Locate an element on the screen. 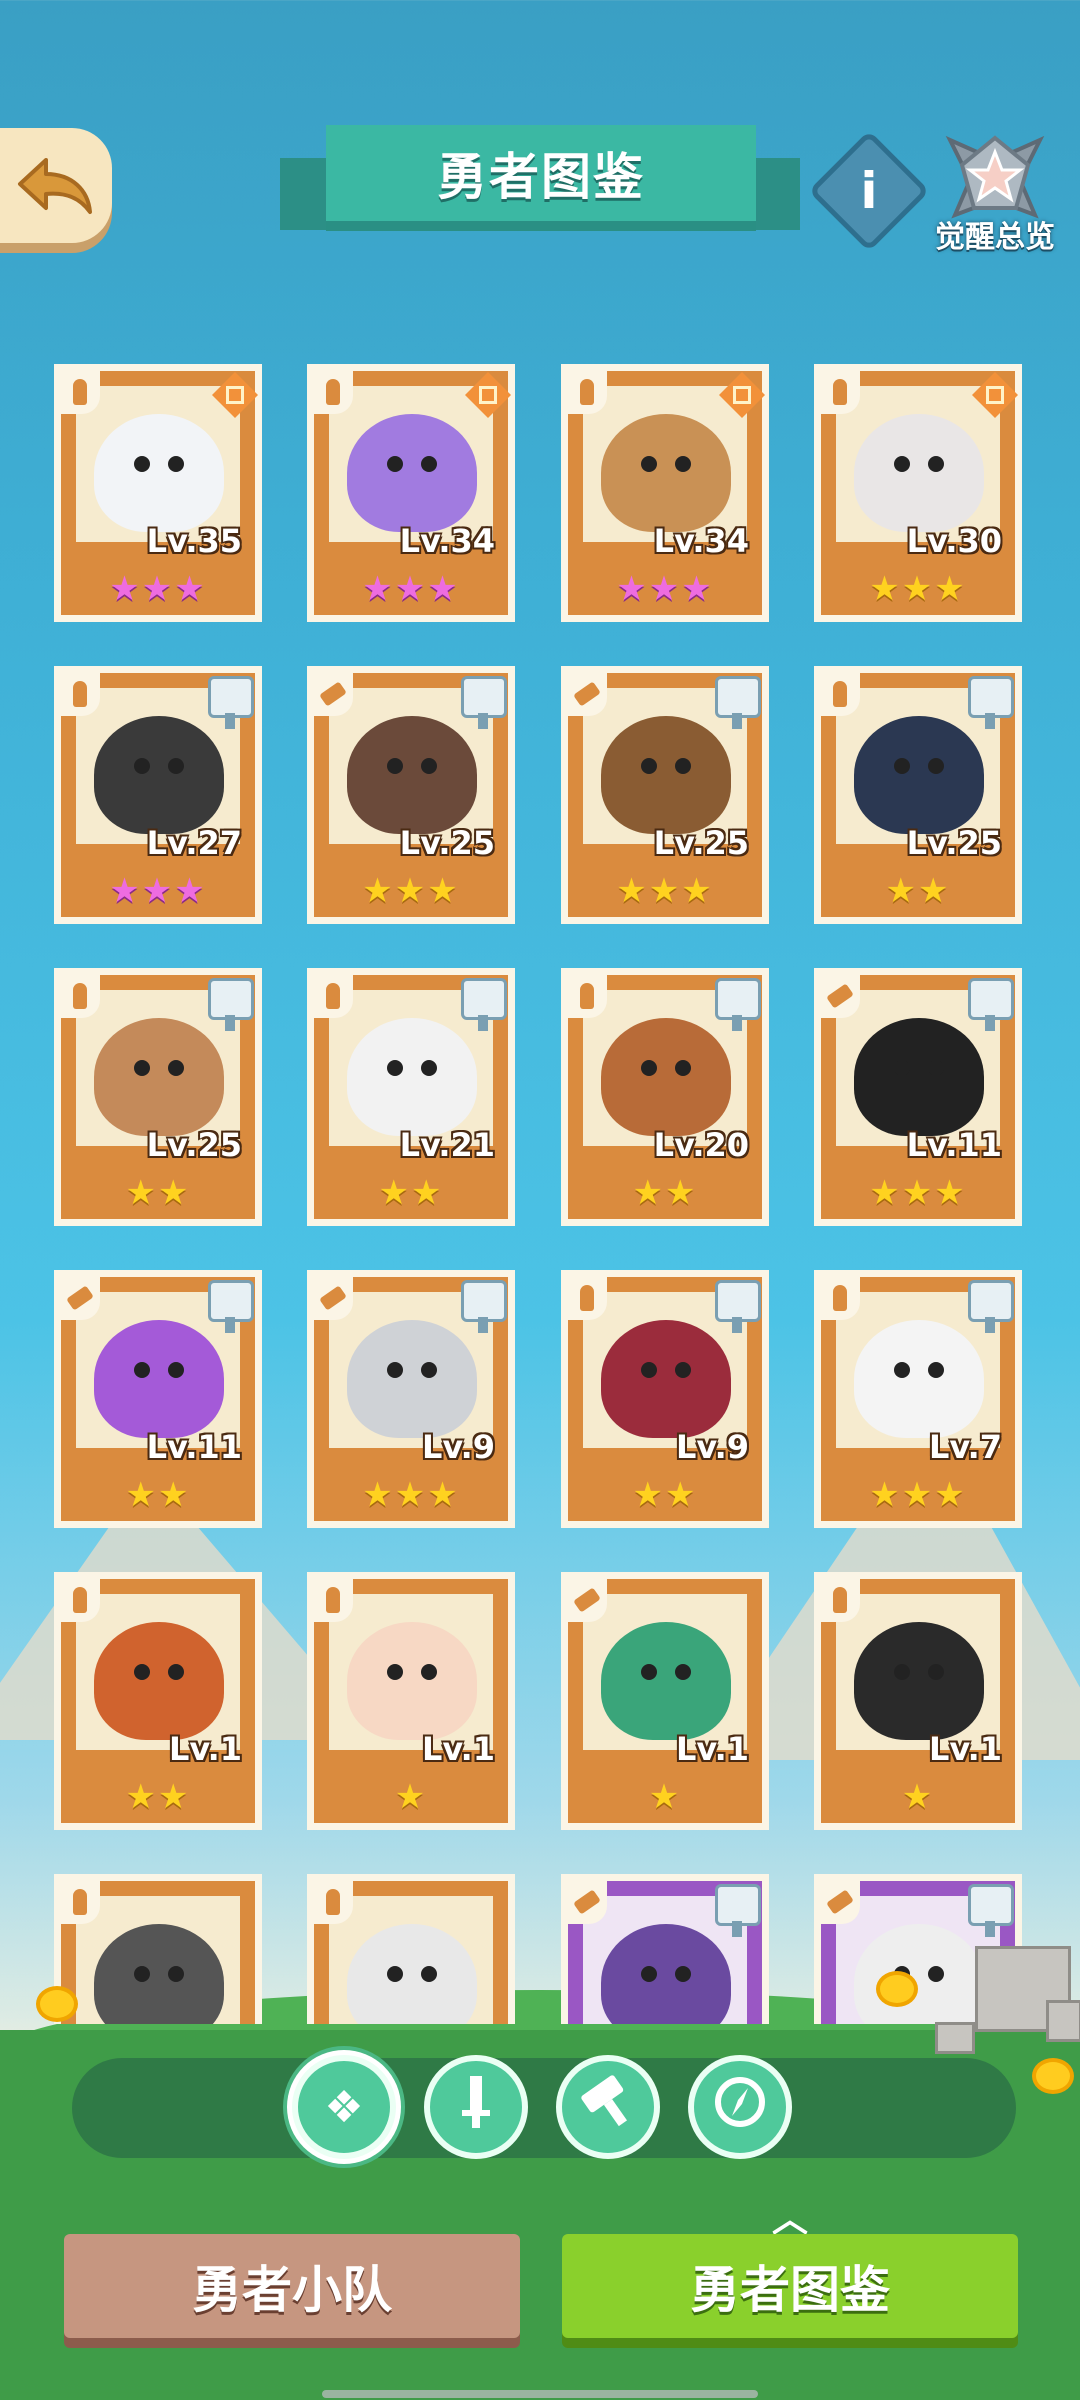  hero-card: Lv.11 ★★★ is located at coordinates (918, 1097).